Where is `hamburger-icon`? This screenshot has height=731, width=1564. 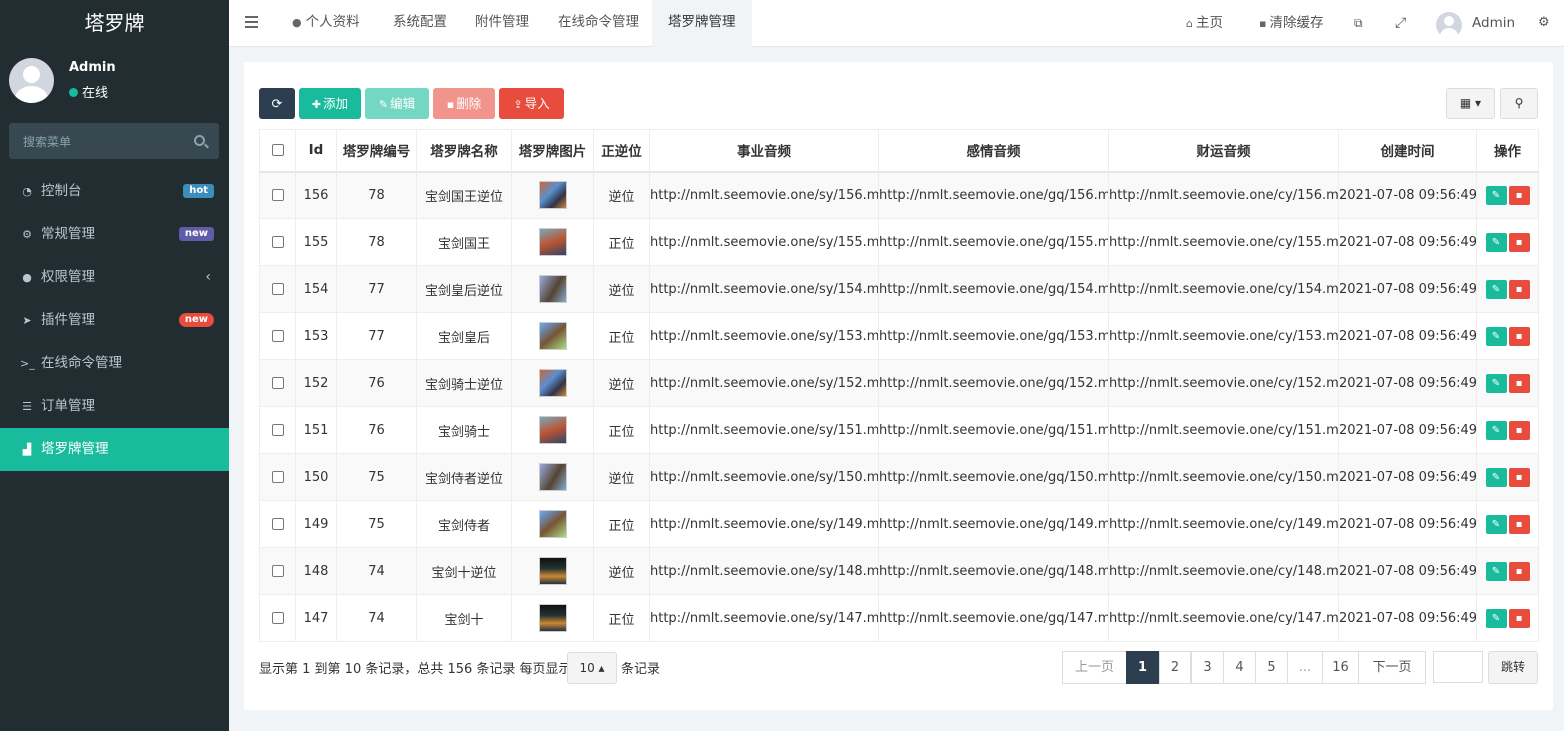
hamburger-icon is located at coordinates (251, 22).